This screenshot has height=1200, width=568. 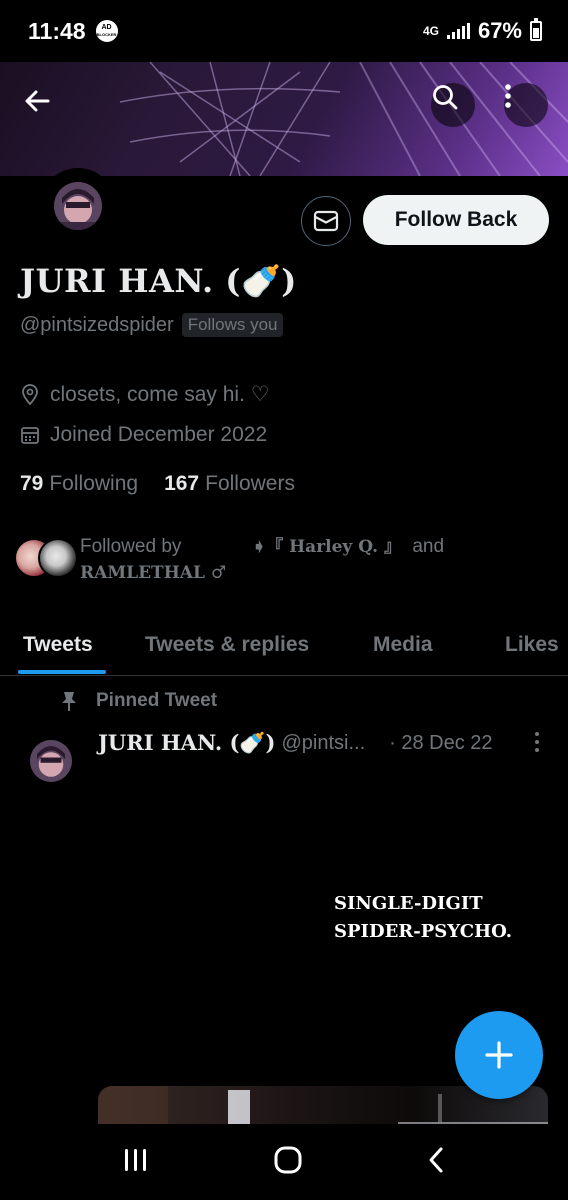 I want to click on tweet-more-button, so click(x=537, y=742).